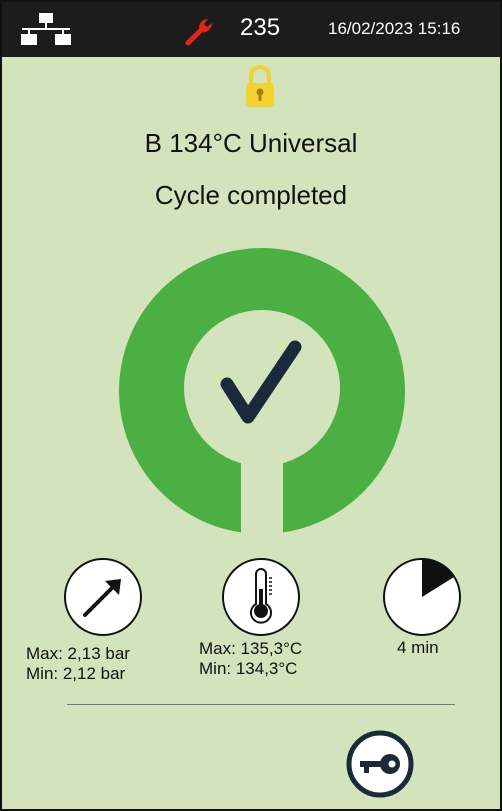  What do you see at coordinates (251, 648) in the screenshot?
I see `temperature-max: Max: 135,3°C` at bounding box center [251, 648].